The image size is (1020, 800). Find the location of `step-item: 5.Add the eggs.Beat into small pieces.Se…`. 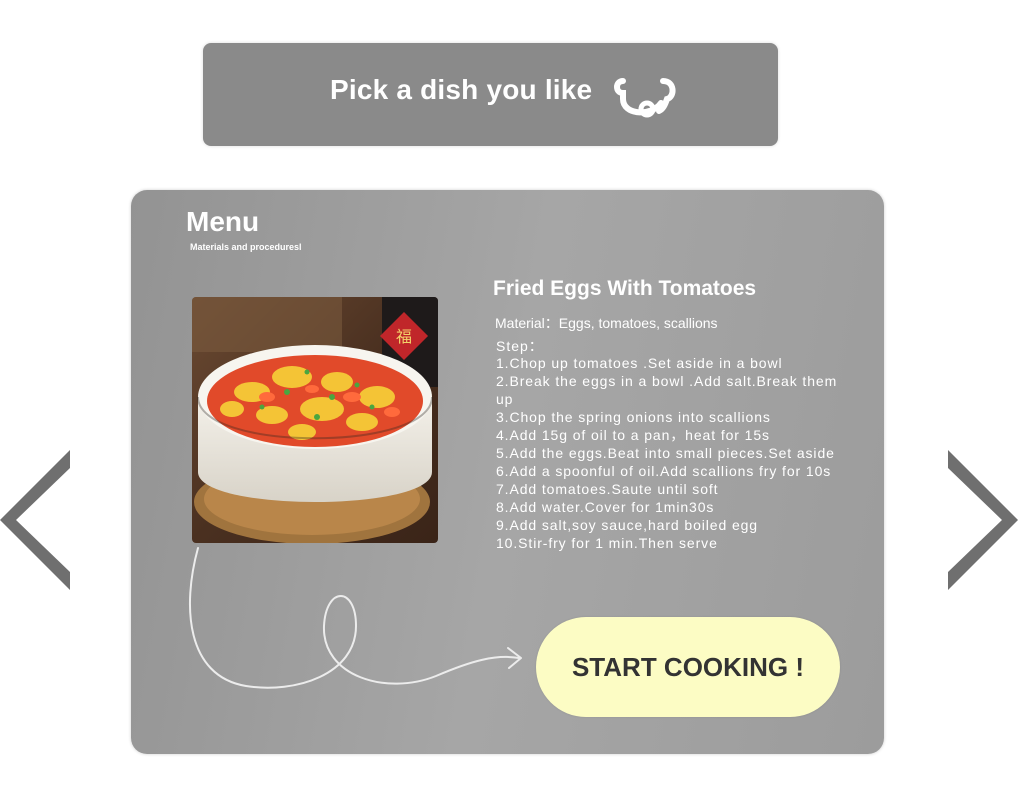

step-item: 5.Add the eggs.Beat into small pieces.Se… is located at coordinates (665, 453).